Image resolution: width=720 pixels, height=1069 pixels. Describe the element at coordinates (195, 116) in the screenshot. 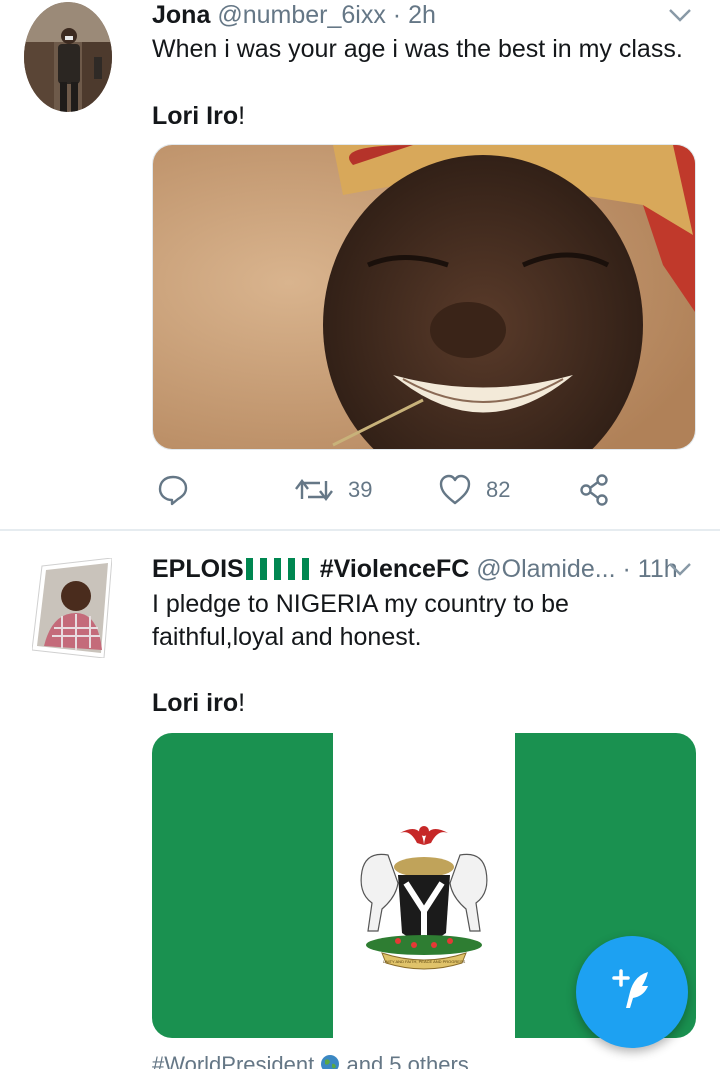

I see `bold-phrase: Lori Iro` at that location.